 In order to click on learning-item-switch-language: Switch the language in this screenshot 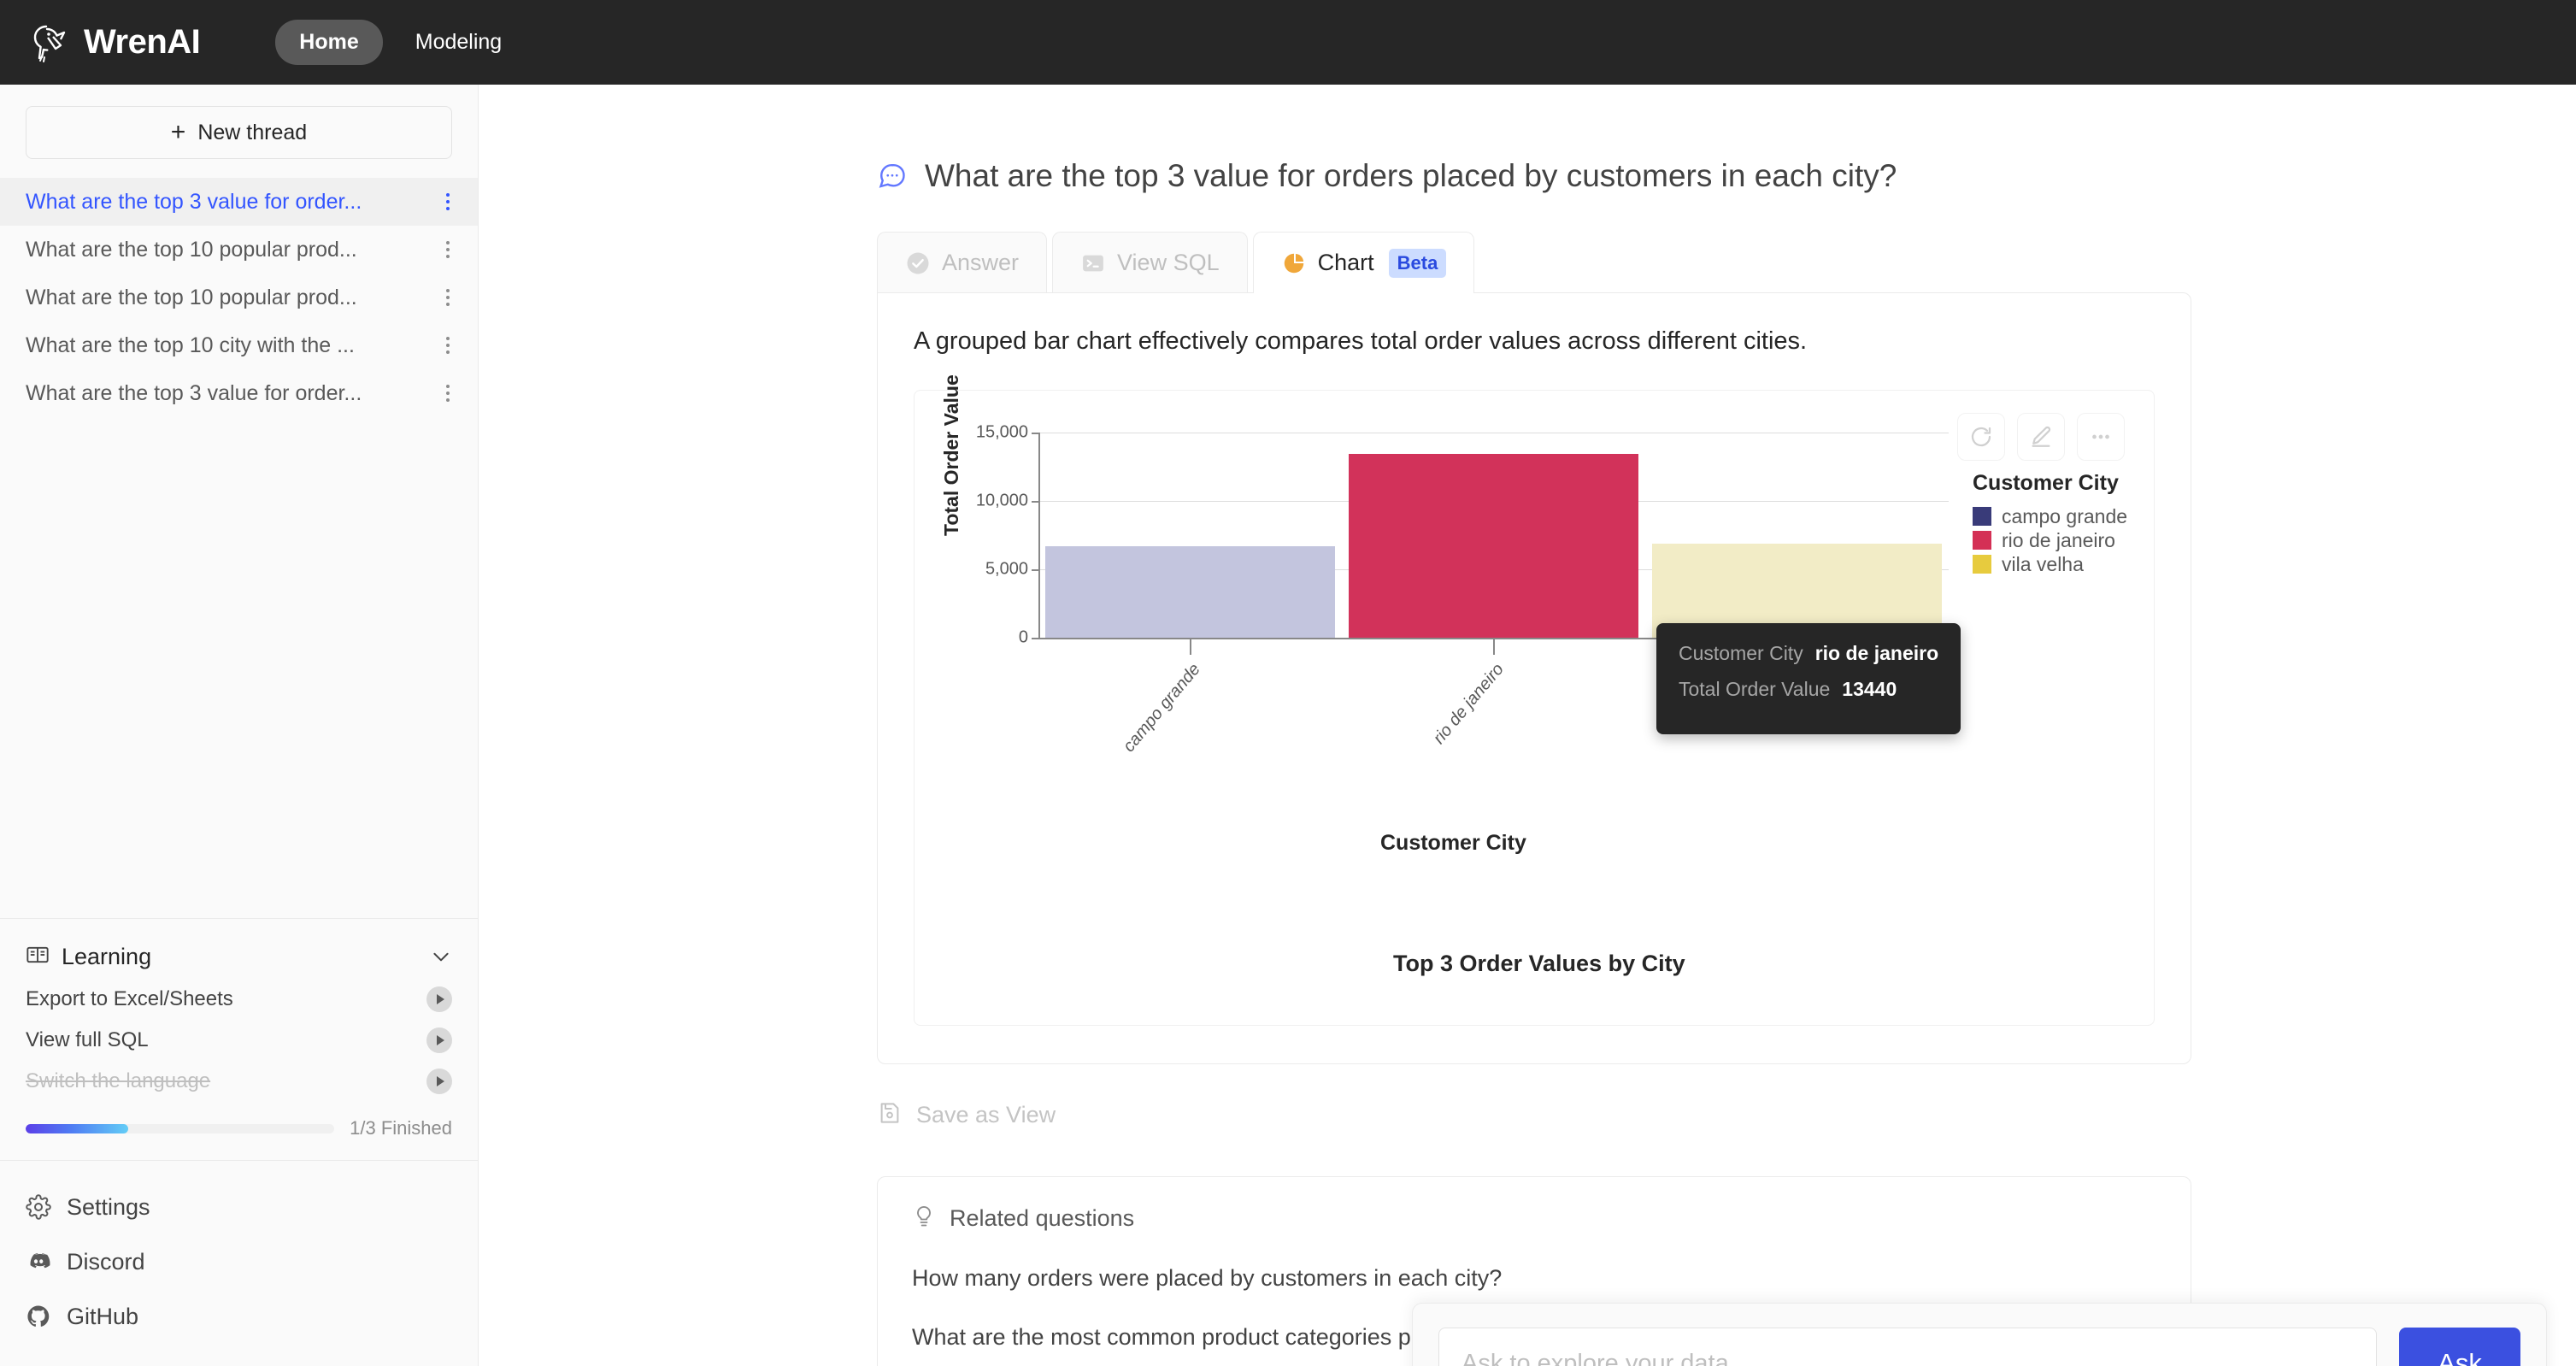, I will do `click(239, 1081)`.